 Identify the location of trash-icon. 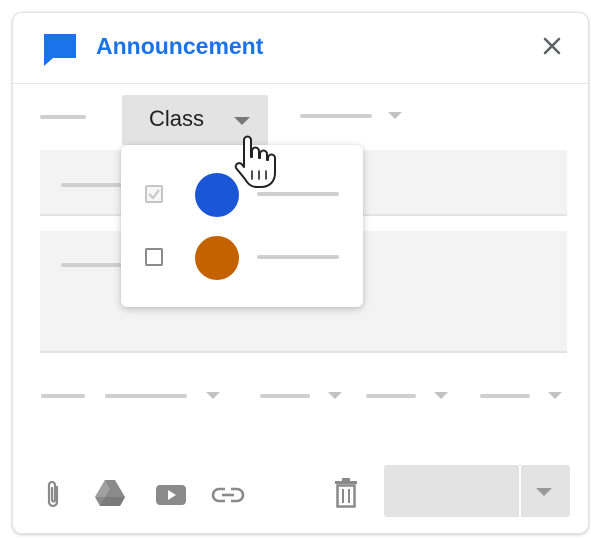
(346, 493).